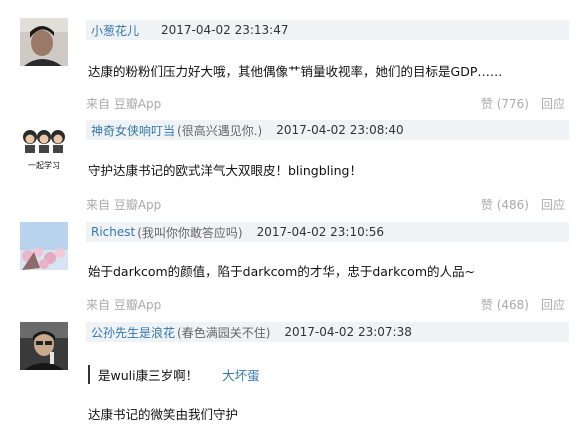 The image size is (585, 425). What do you see at coordinates (133, 332) in the screenshot?
I see `username-link: 公孙先生是浪花` at bounding box center [133, 332].